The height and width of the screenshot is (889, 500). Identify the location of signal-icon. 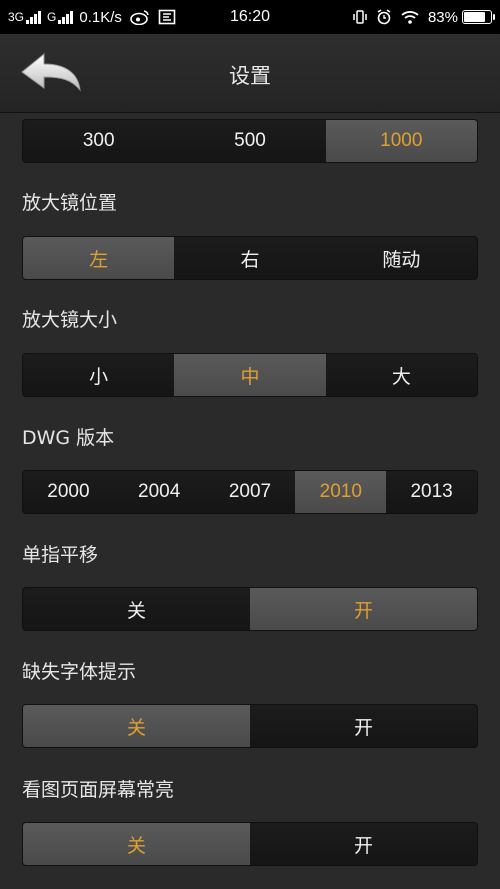
(34, 17).